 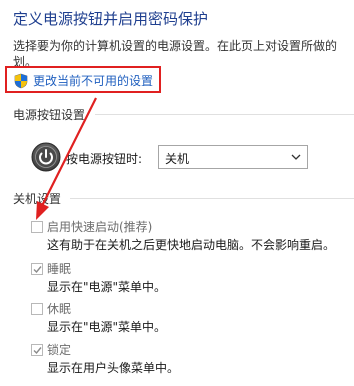 What do you see at coordinates (59, 309) in the screenshot?
I see `hibernate-label: 休眠` at bounding box center [59, 309].